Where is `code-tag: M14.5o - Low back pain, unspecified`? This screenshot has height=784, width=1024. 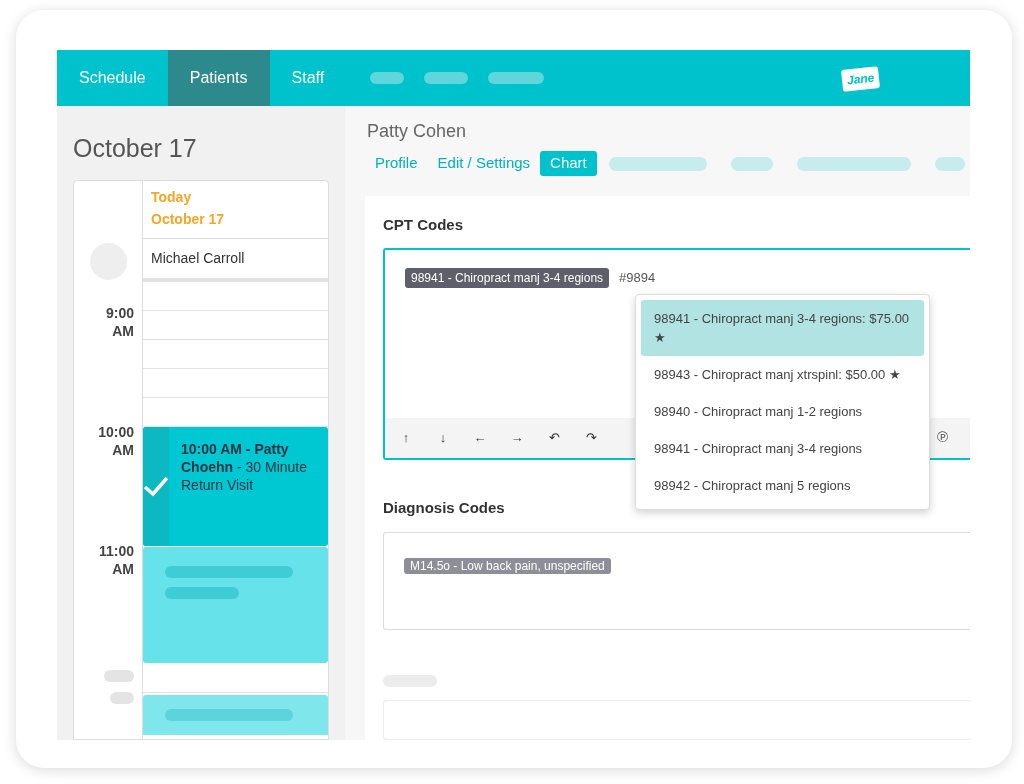
code-tag: M14.5o - Low back pain, unspecified is located at coordinates (507, 566).